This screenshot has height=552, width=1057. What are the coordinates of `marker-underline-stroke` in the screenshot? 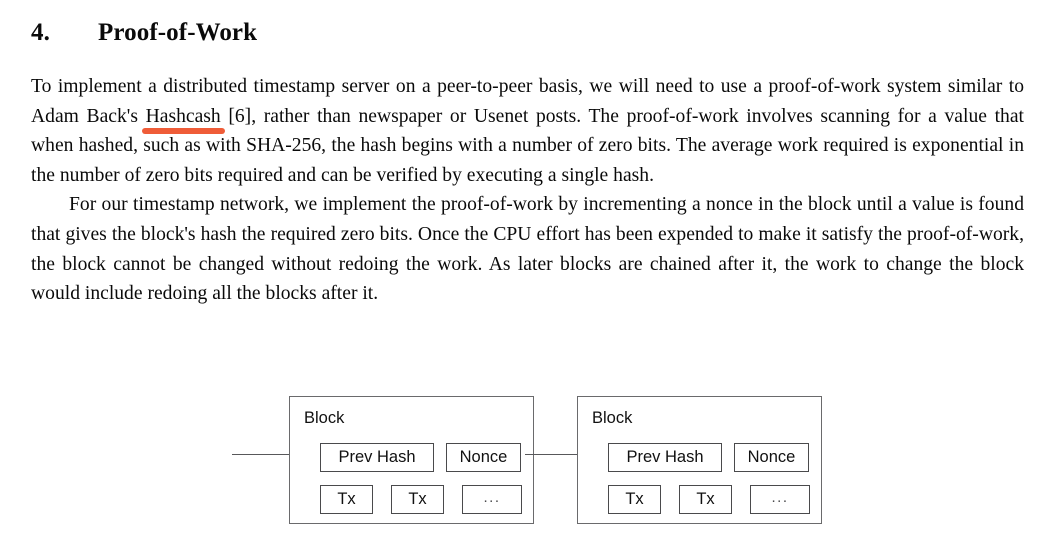 It's located at (183, 131).